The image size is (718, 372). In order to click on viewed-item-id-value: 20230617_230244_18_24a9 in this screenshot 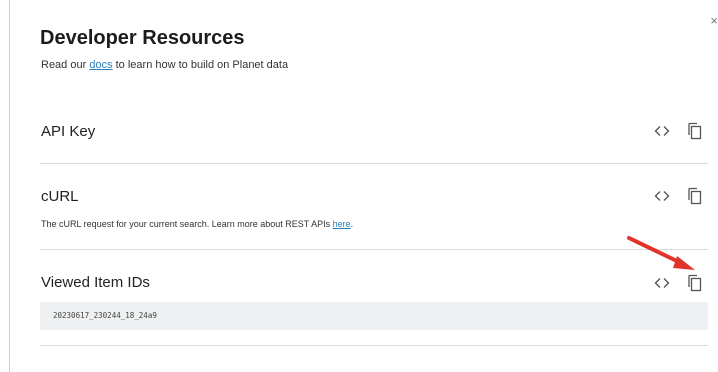, I will do `click(374, 316)`.